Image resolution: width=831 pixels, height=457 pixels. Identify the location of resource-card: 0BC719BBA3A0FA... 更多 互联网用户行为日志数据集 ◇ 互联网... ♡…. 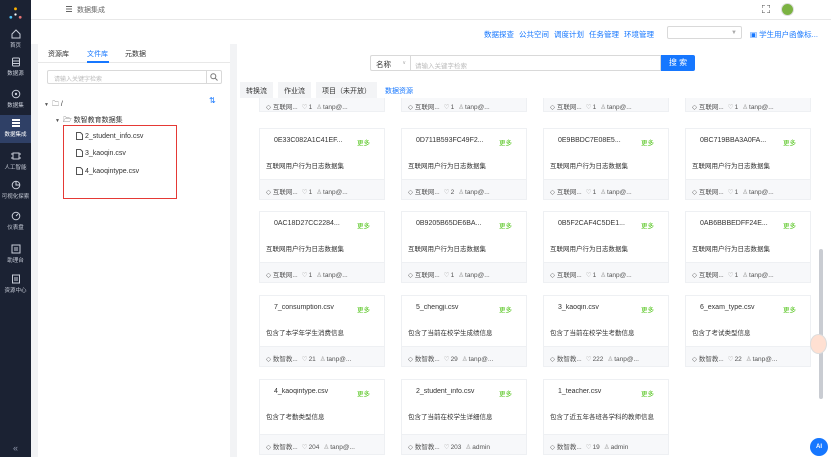
(748, 164).